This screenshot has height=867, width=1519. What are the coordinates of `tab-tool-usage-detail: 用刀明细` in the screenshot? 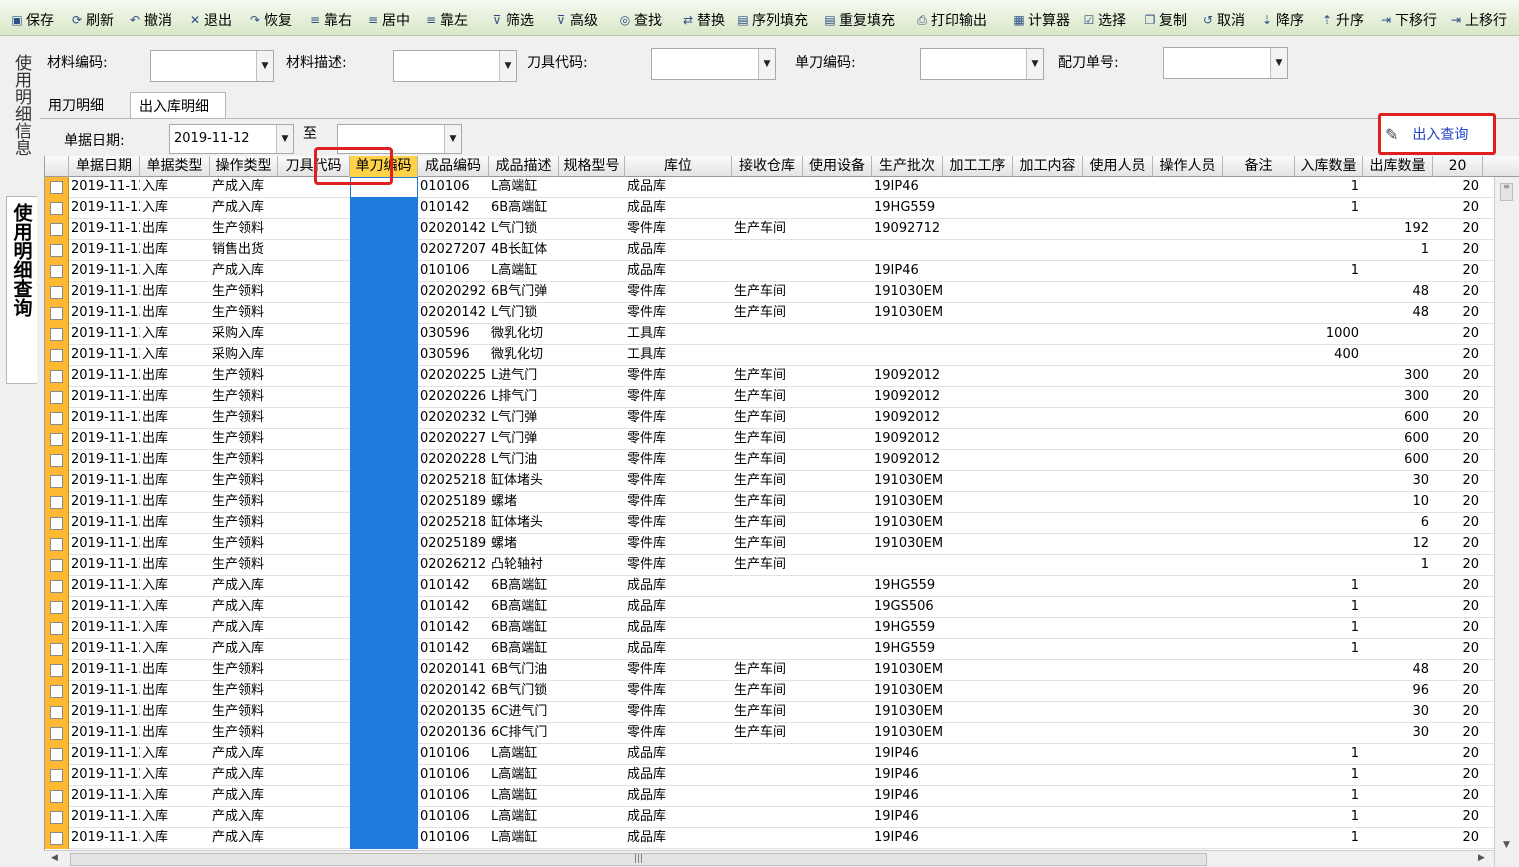 It's located at (84, 105).